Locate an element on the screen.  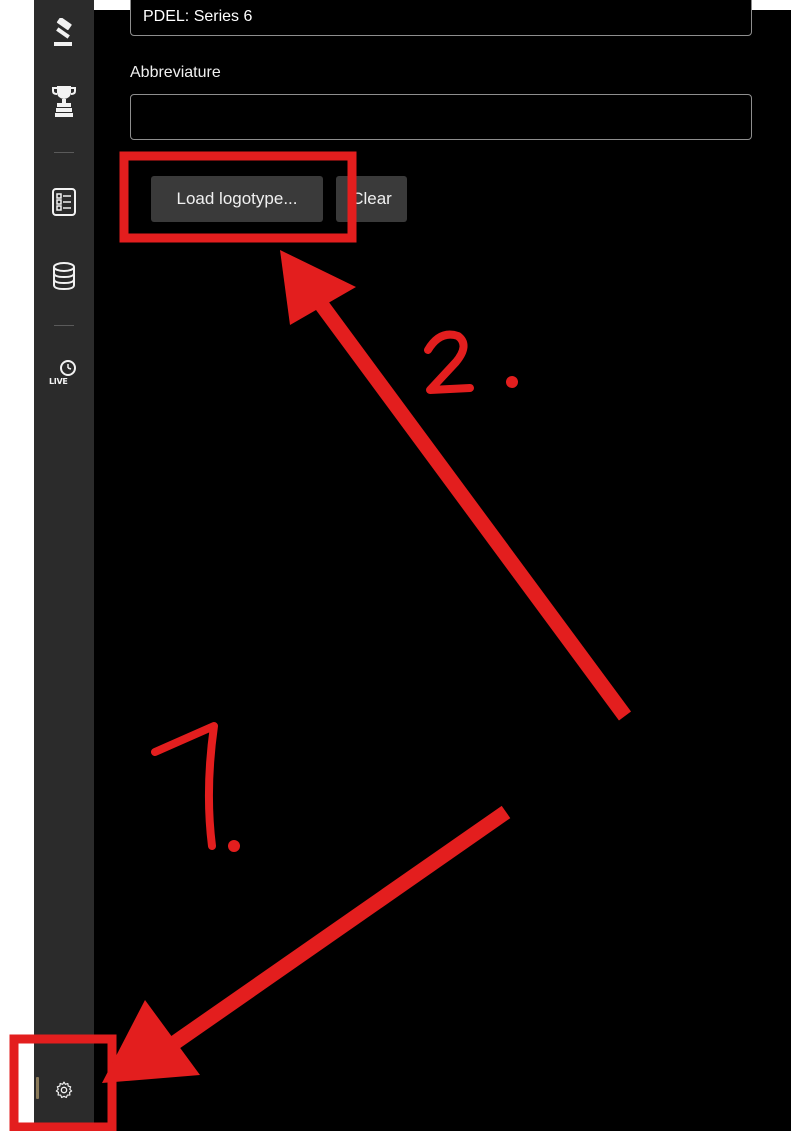
sidebar-item-list is located at coordinates (64, 202).